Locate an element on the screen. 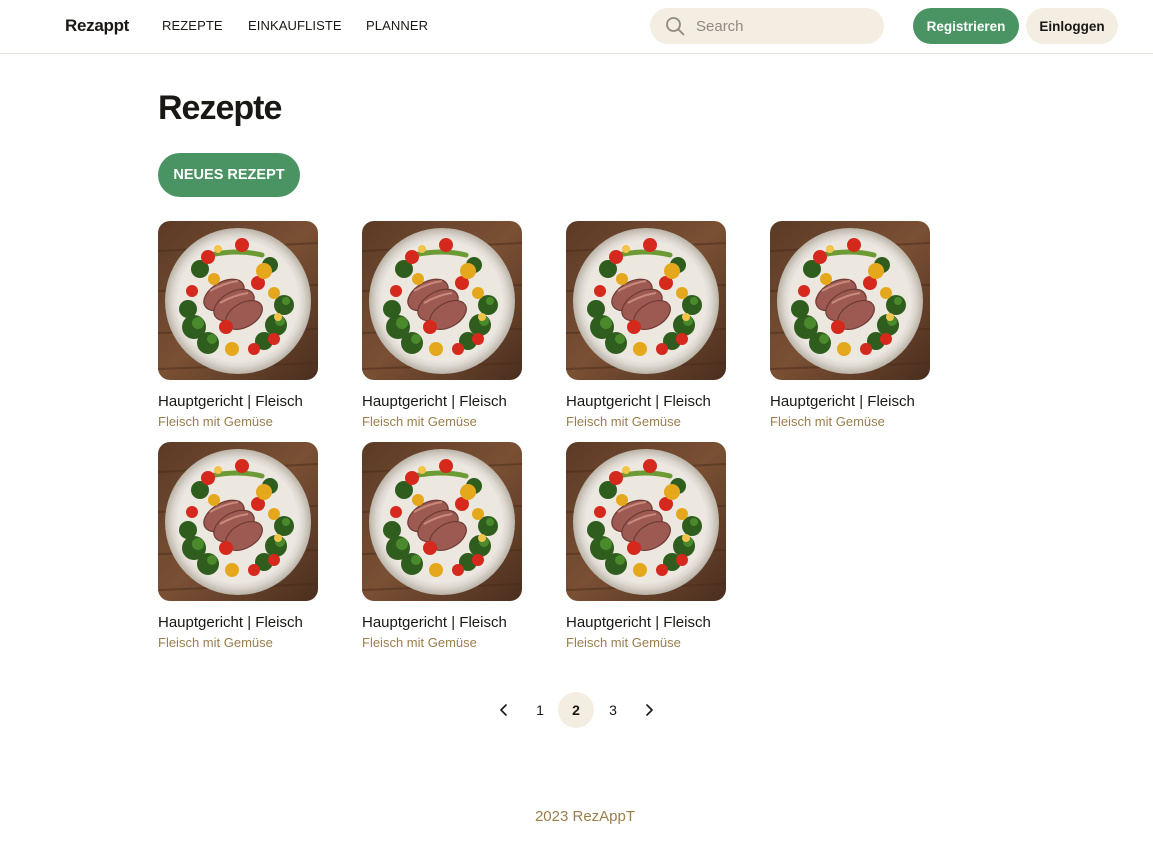 The image size is (1153, 862). next-page-button is located at coordinates (649, 710).